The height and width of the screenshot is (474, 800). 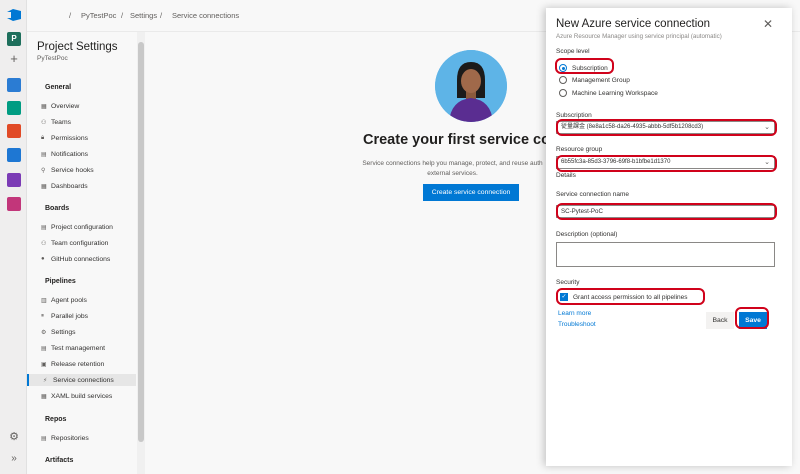 I want to click on back-button: Back, so click(x=720, y=320).